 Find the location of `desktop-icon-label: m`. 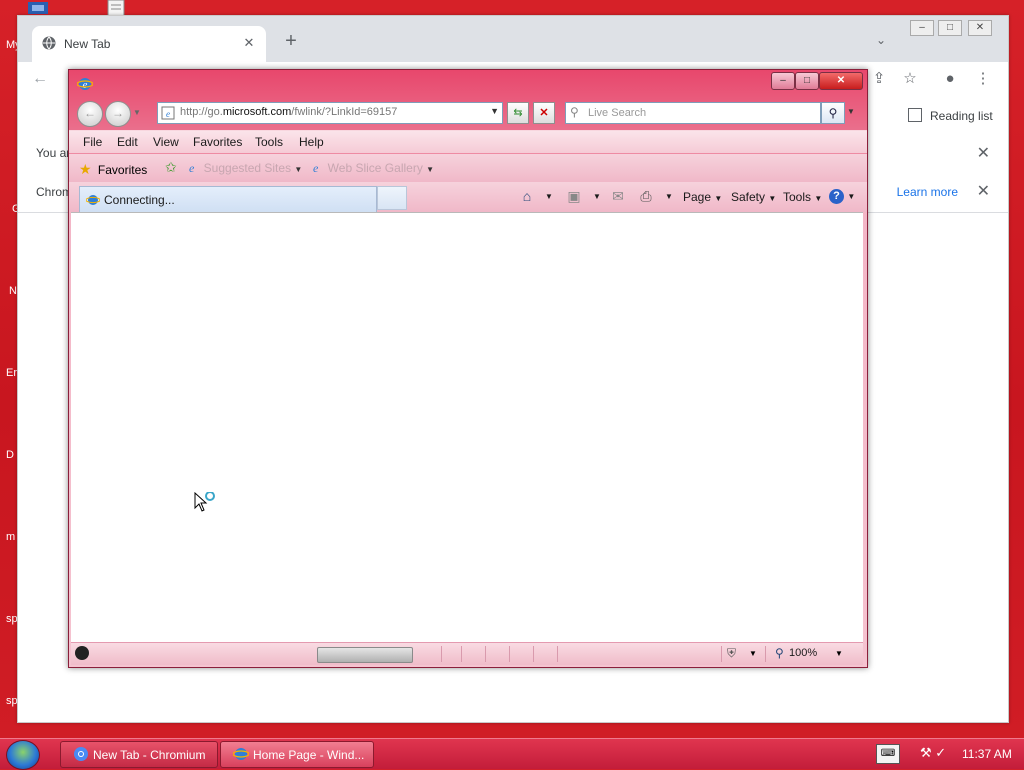

desktop-icon-label: m is located at coordinates (10, 537).